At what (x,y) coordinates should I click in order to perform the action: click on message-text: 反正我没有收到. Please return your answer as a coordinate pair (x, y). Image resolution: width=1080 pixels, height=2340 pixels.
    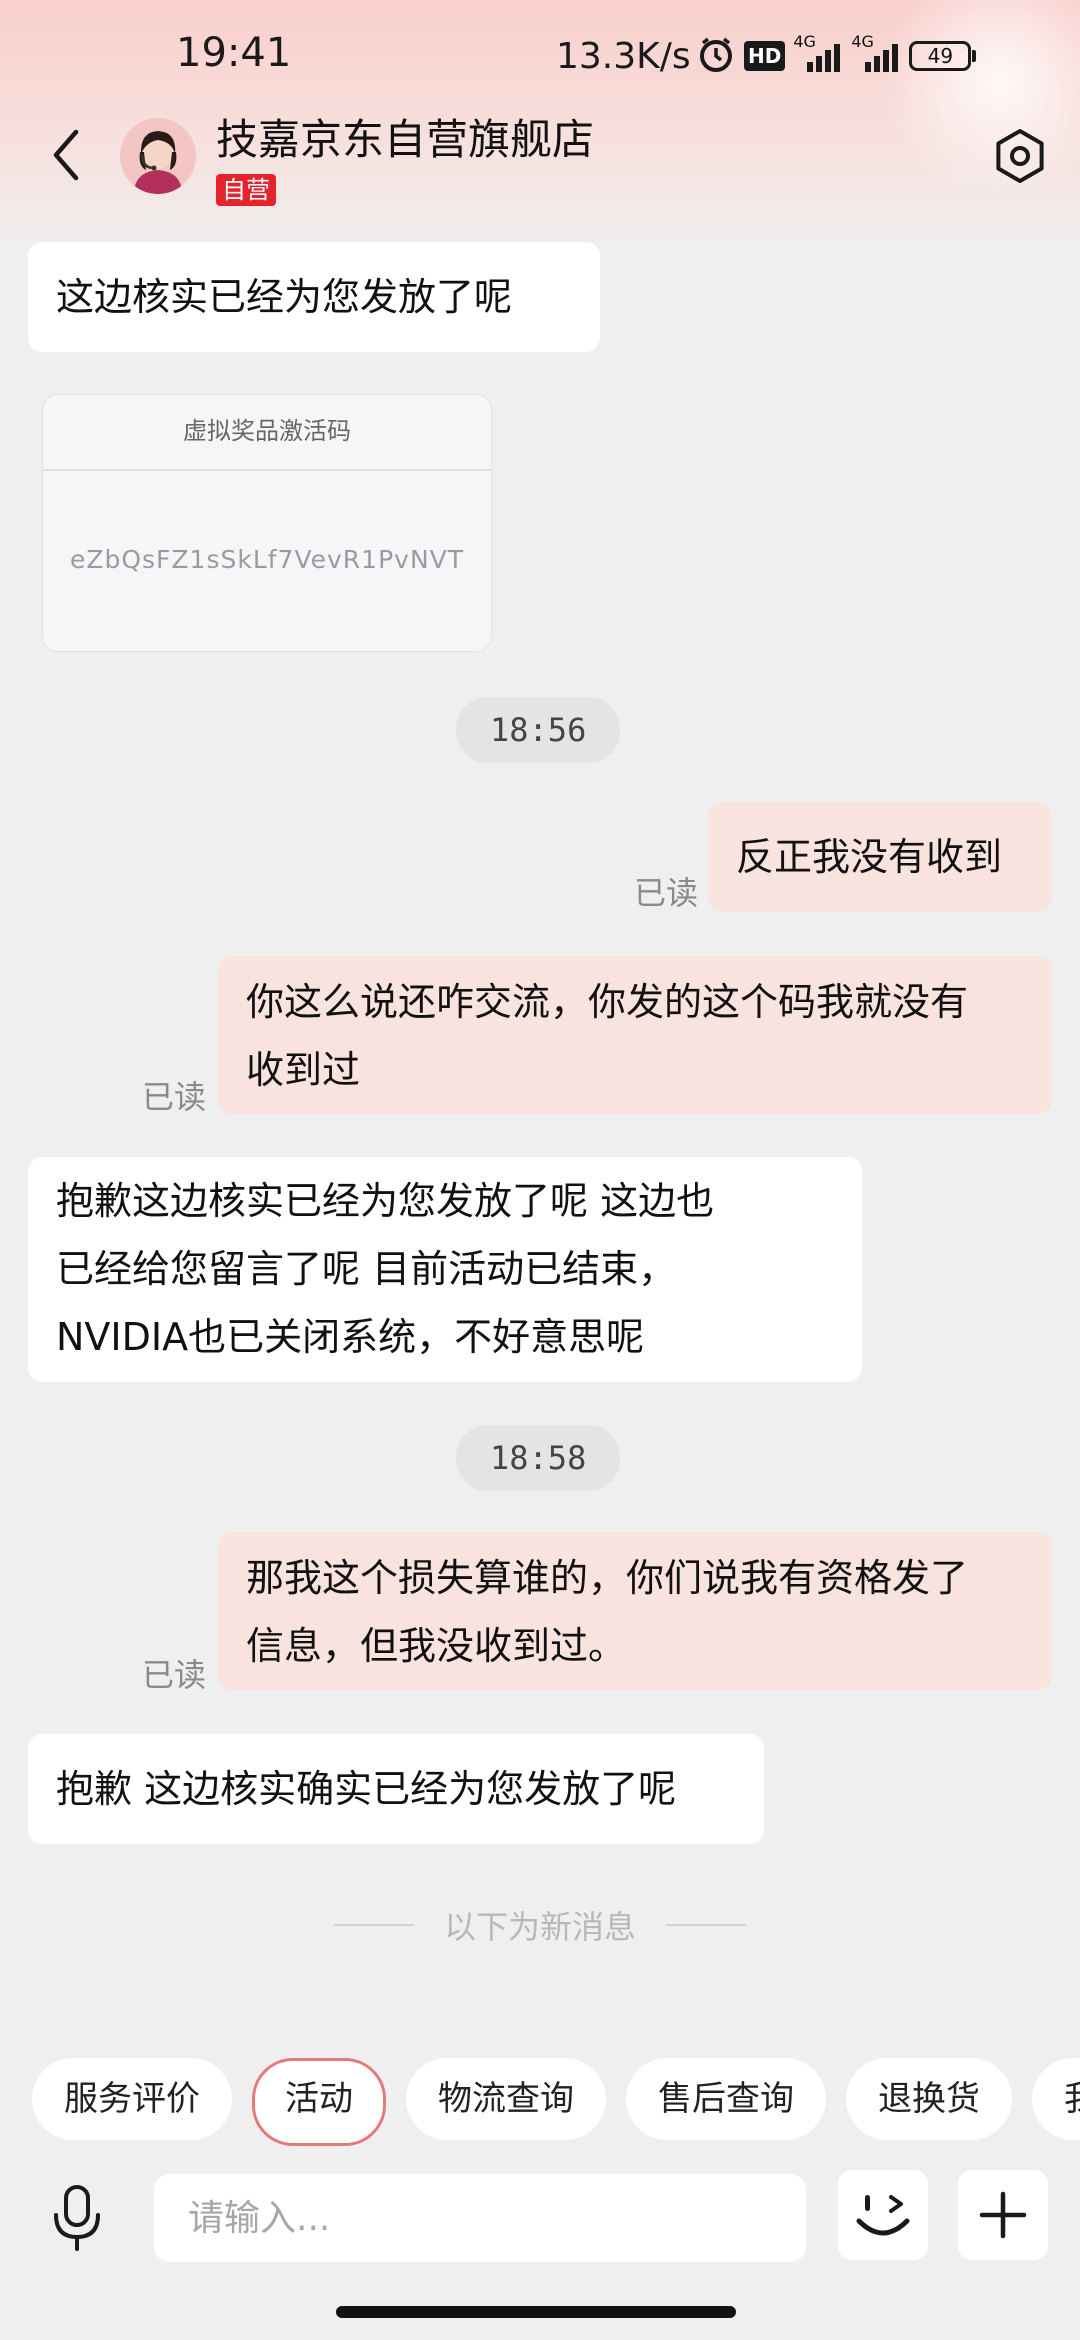
    Looking at the image, I should click on (869, 857).